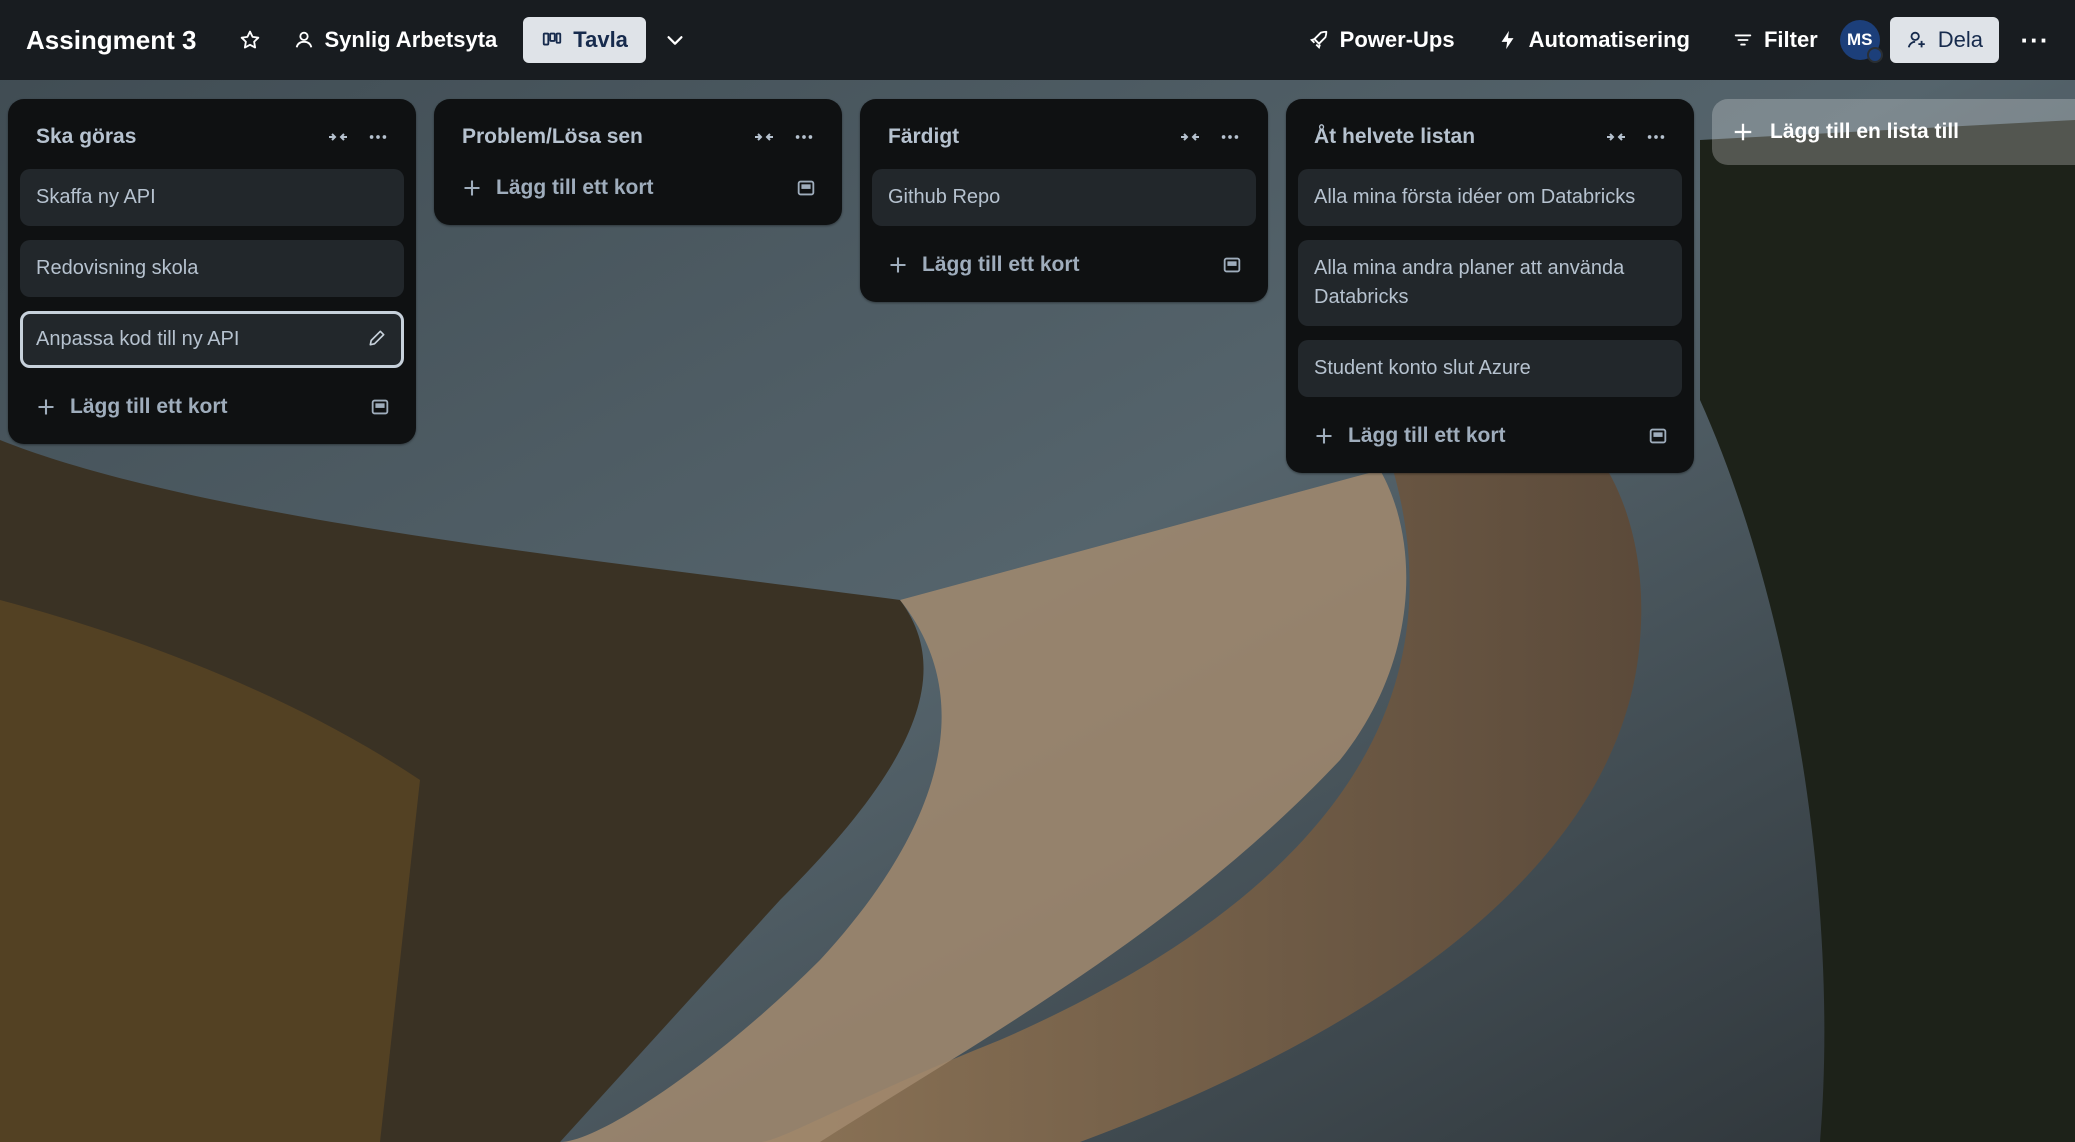 The height and width of the screenshot is (1142, 2075). Describe the element at coordinates (304, 40) in the screenshot. I see `people-icon` at that location.